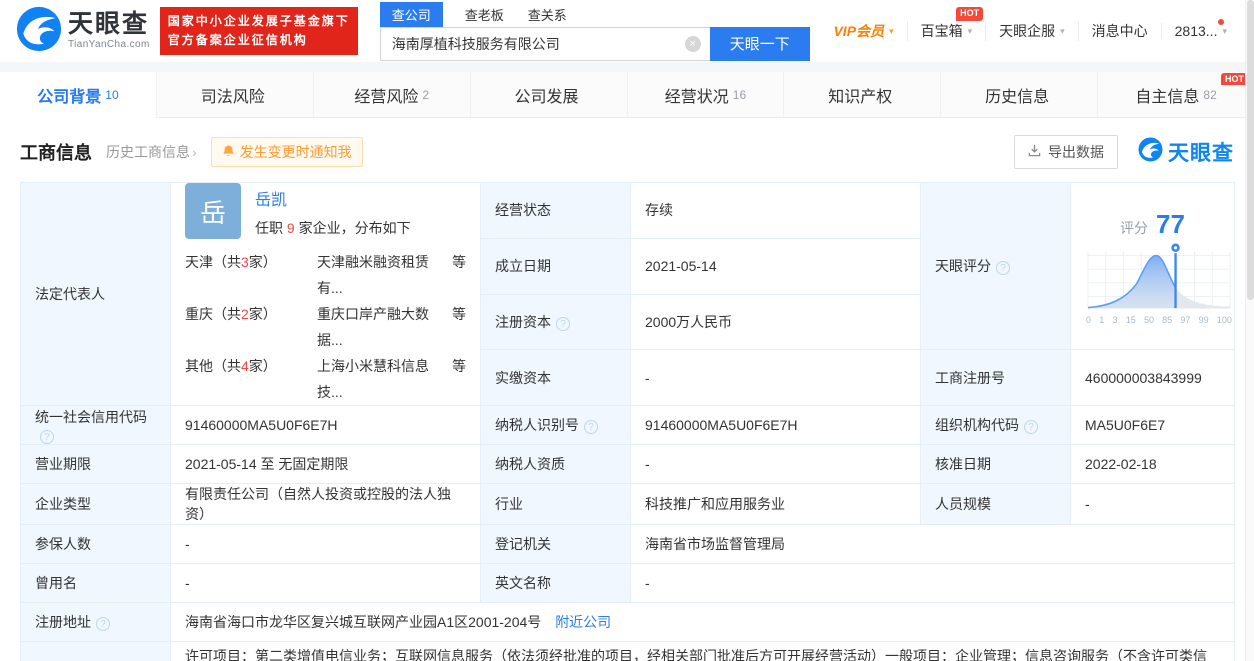 This screenshot has height=661, width=1254. Describe the element at coordinates (863, 31) in the screenshot. I see `vip-menu-item: VIP会员 ▾` at that location.